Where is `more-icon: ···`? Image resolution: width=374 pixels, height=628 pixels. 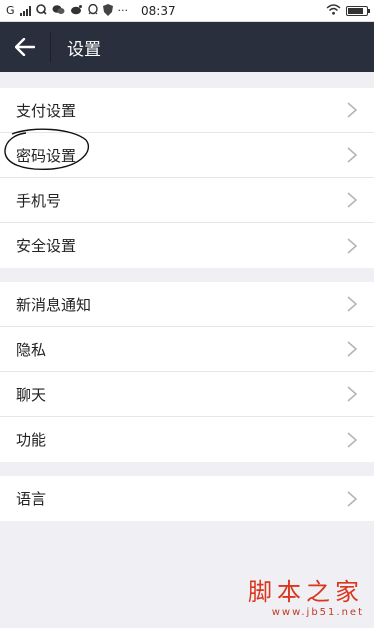 more-icon: ··· is located at coordinates (123, 10).